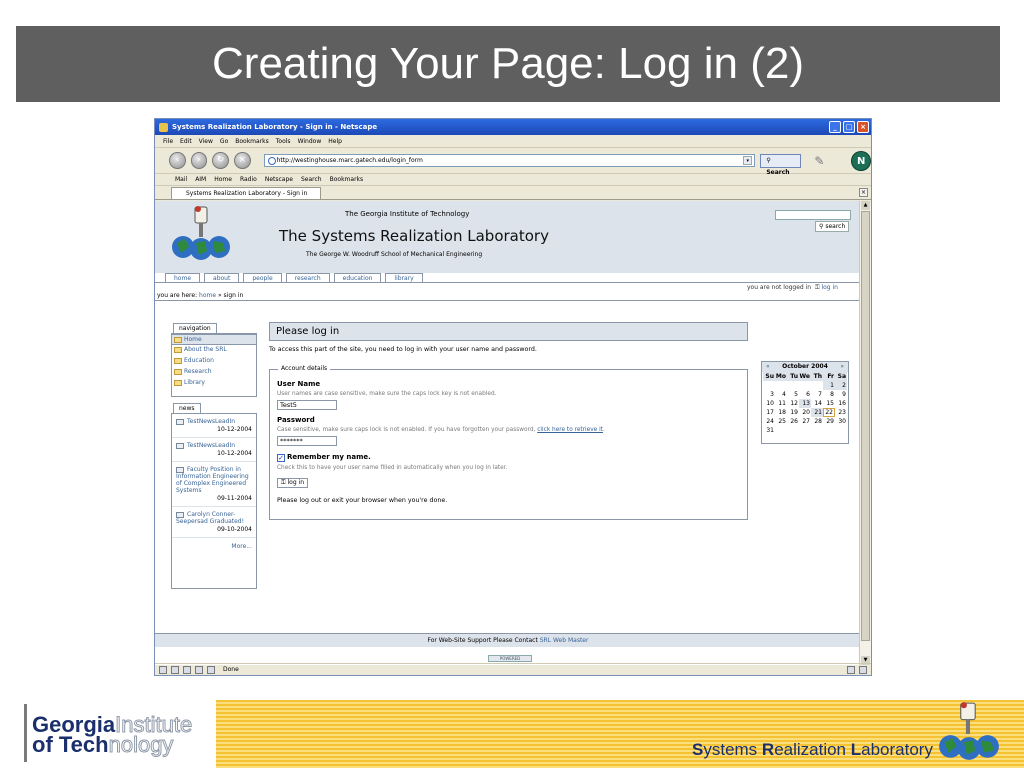  What do you see at coordinates (206, 141) in the screenshot?
I see `menu-view: View` at bounding box center [206, 141].